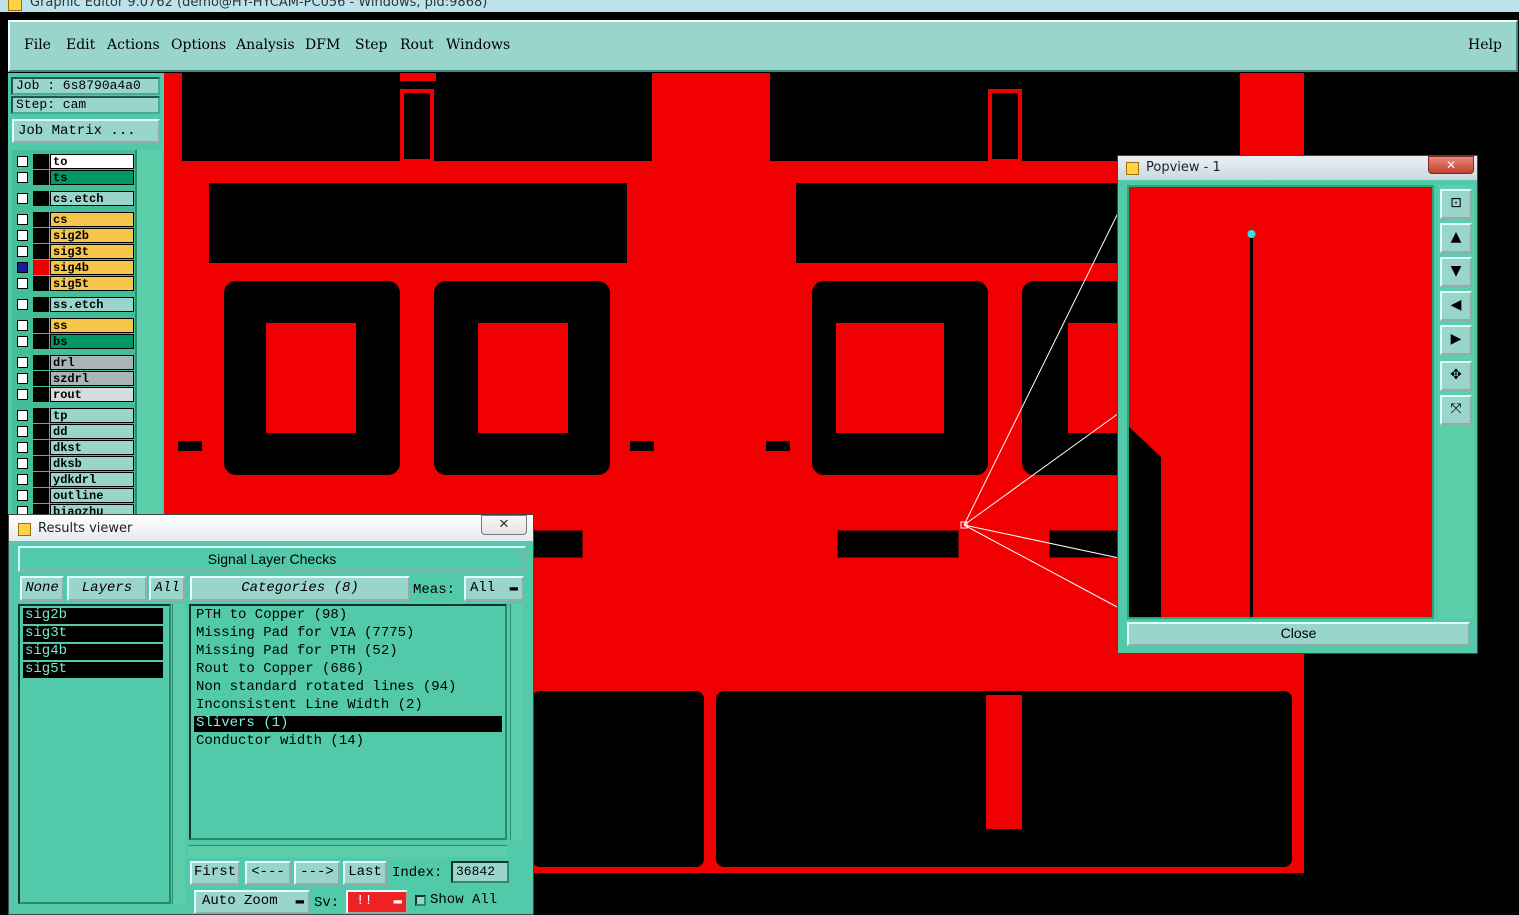  I want to click on results-viewer-title-bar: Results viewer ✕, so click(271, 528).